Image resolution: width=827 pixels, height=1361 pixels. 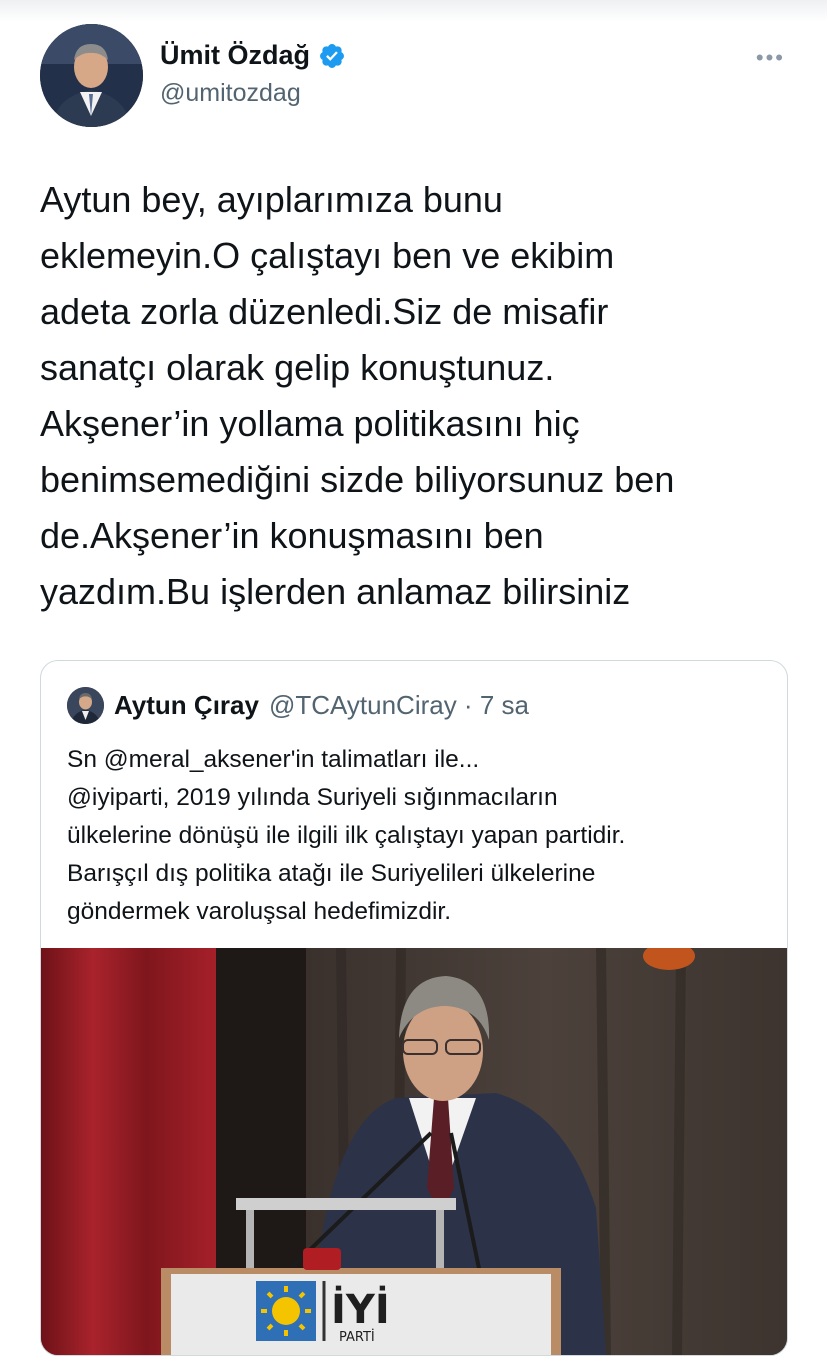 What do you see at coordinates (324, 311) in the screenshot?
I see `tweet-line: adeta zorla düzenledi.Siz de misafir` at bounding box center [324, 311].